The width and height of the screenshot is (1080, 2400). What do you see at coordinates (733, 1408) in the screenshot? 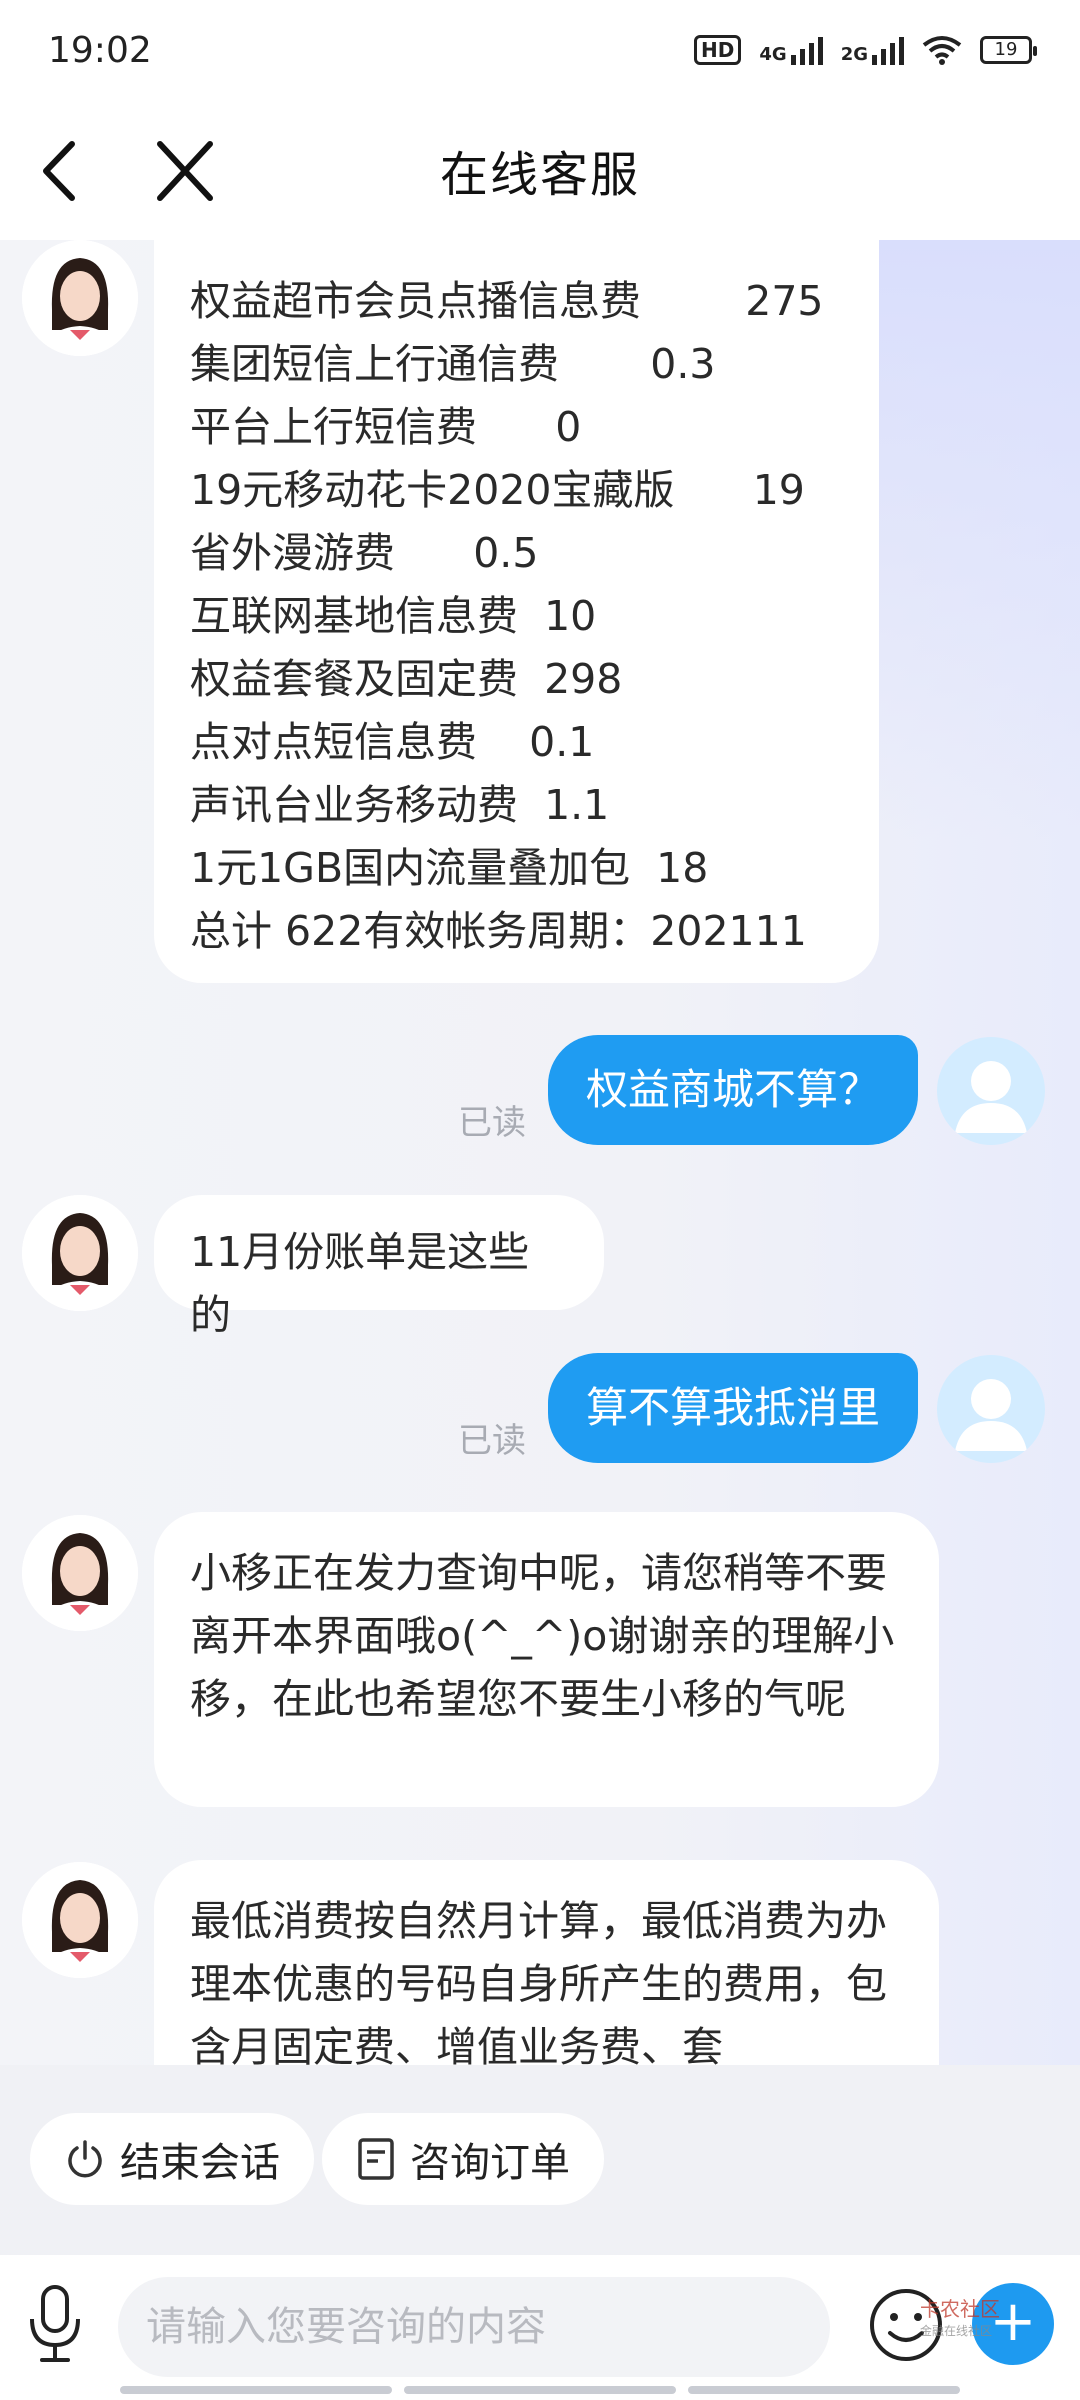
I see `user-message-bubble: 算不算我抵消里` at bounding box center [733, 1408].